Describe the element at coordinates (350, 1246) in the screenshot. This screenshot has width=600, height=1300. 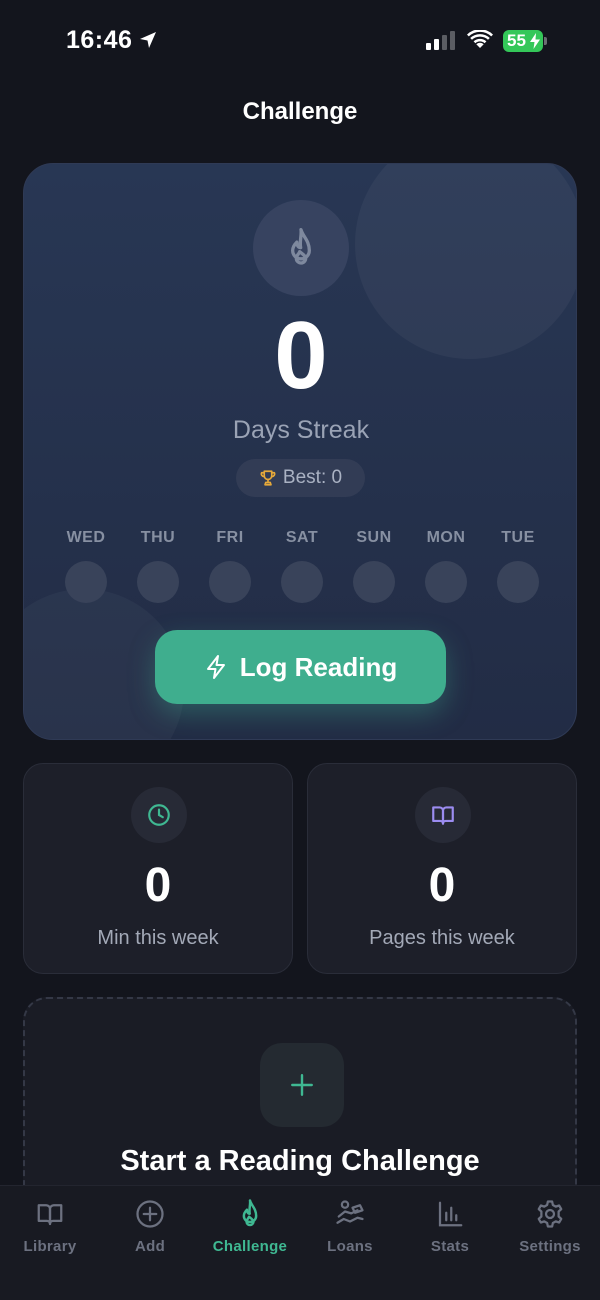
I see `tab-label: Loans` at that location.